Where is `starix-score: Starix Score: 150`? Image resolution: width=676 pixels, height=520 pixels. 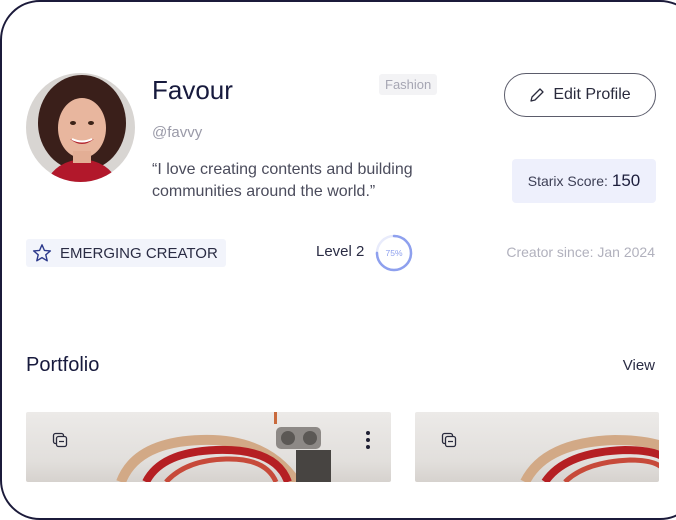 starix-score: Starix Score: 150 is located at coordinates (584, 181).